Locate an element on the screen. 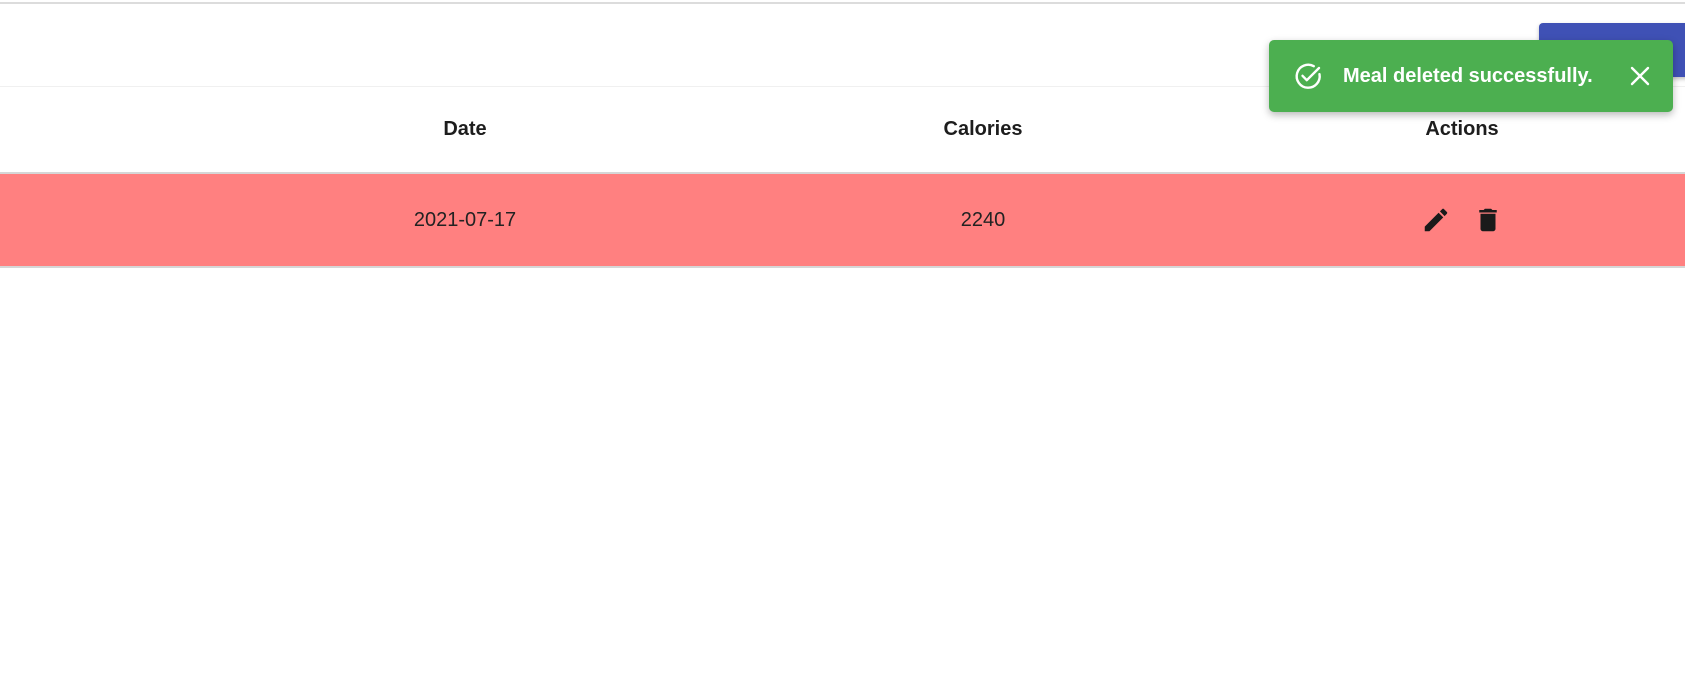  toast-message: Meal deleted successfully. is located at coordinates (1468, 75).